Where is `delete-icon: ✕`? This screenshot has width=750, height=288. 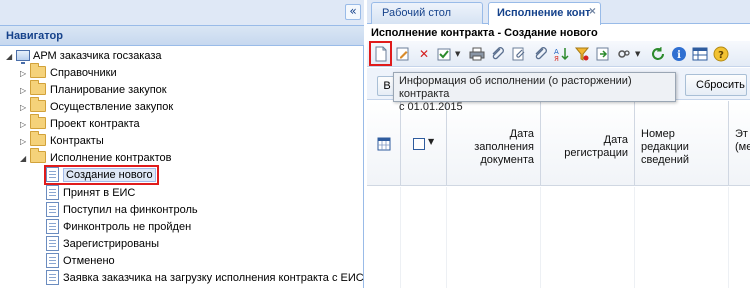
delete-icon: ✕ is located at coordinates (424, 54).